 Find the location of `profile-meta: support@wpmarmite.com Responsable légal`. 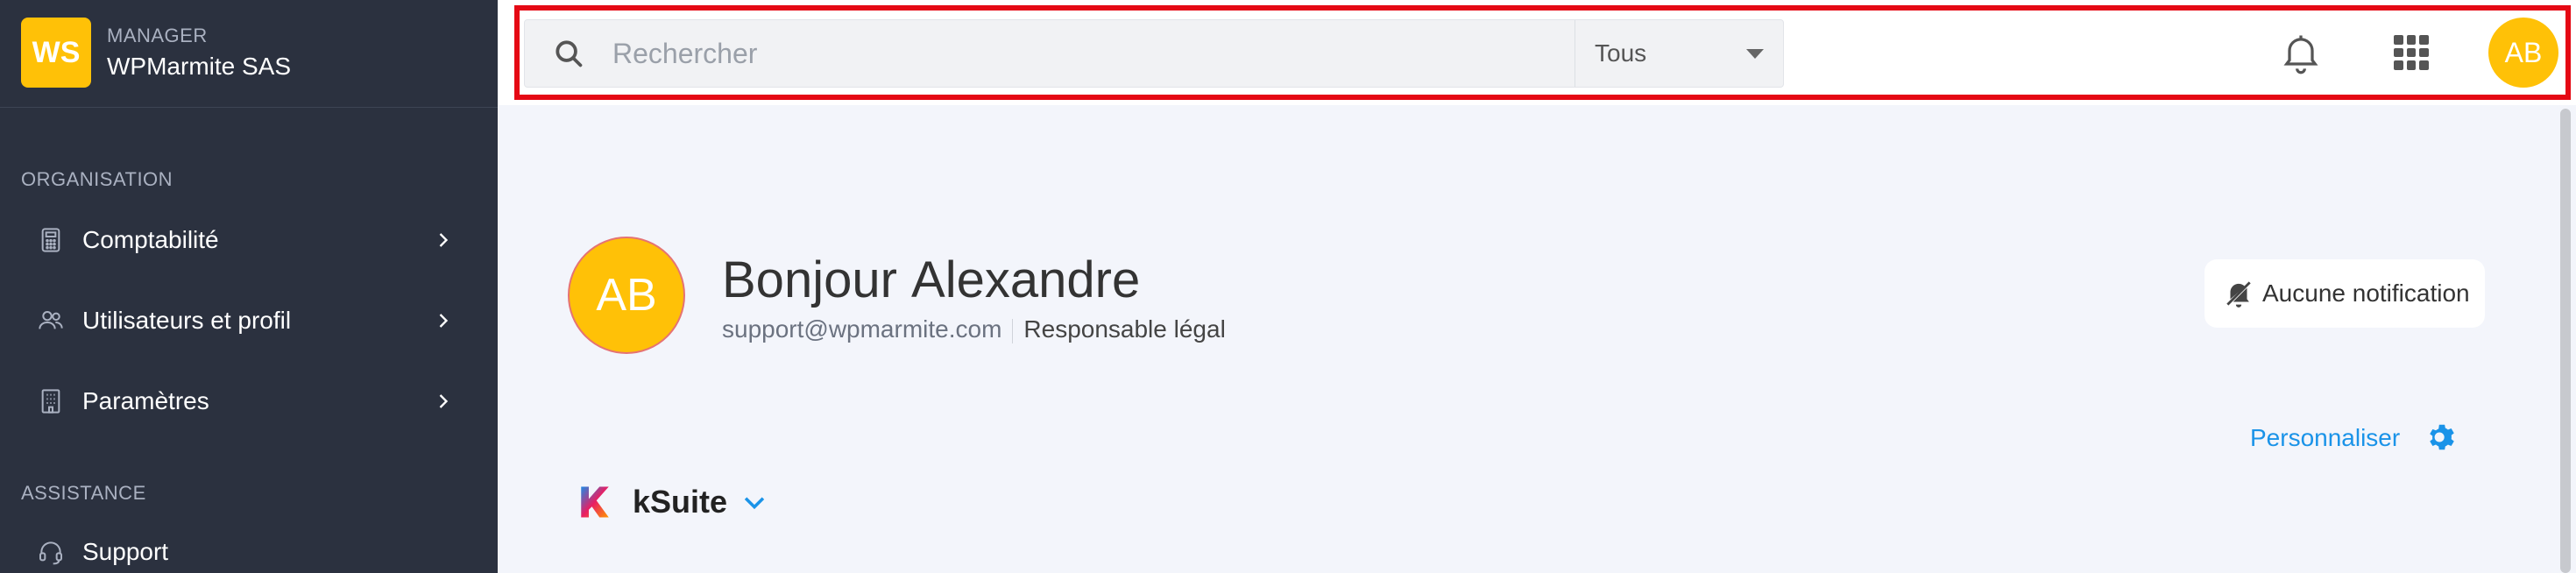

profile-meta: support@wpmarmite.com Responsable légal is located at coordinates (974, 329).